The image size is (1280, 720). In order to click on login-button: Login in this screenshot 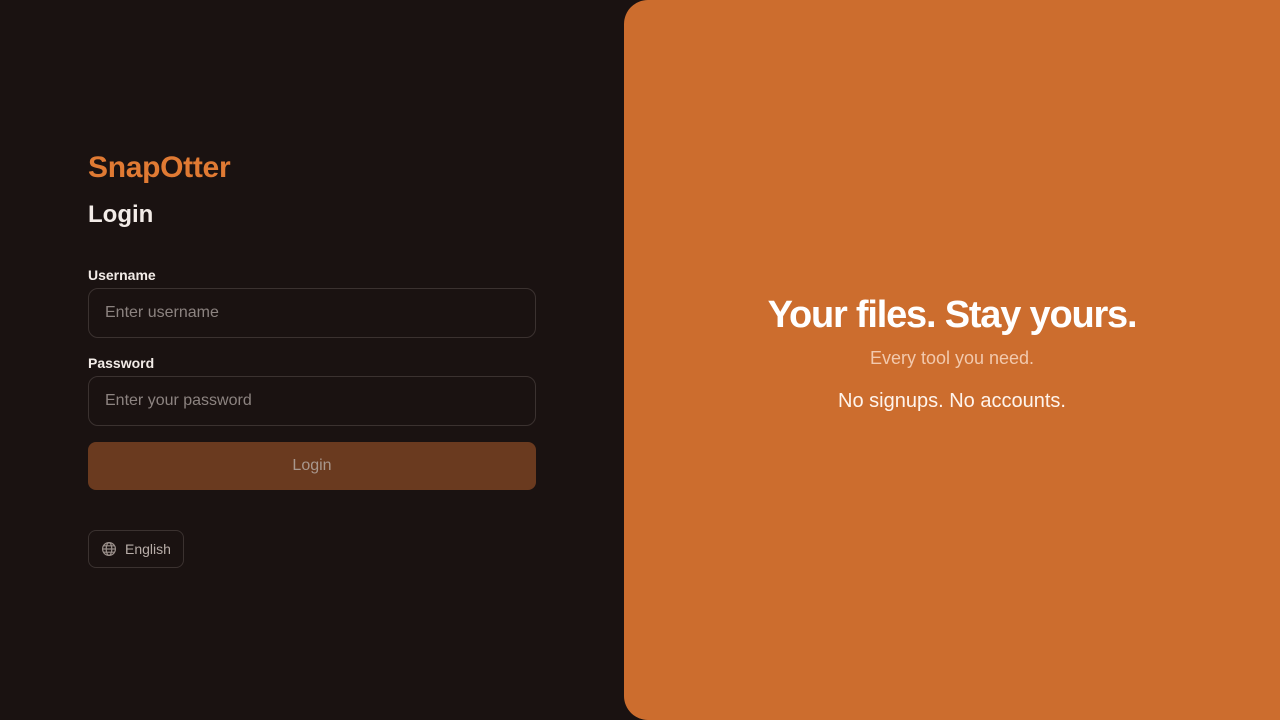, I will do `click(312, 466)`.